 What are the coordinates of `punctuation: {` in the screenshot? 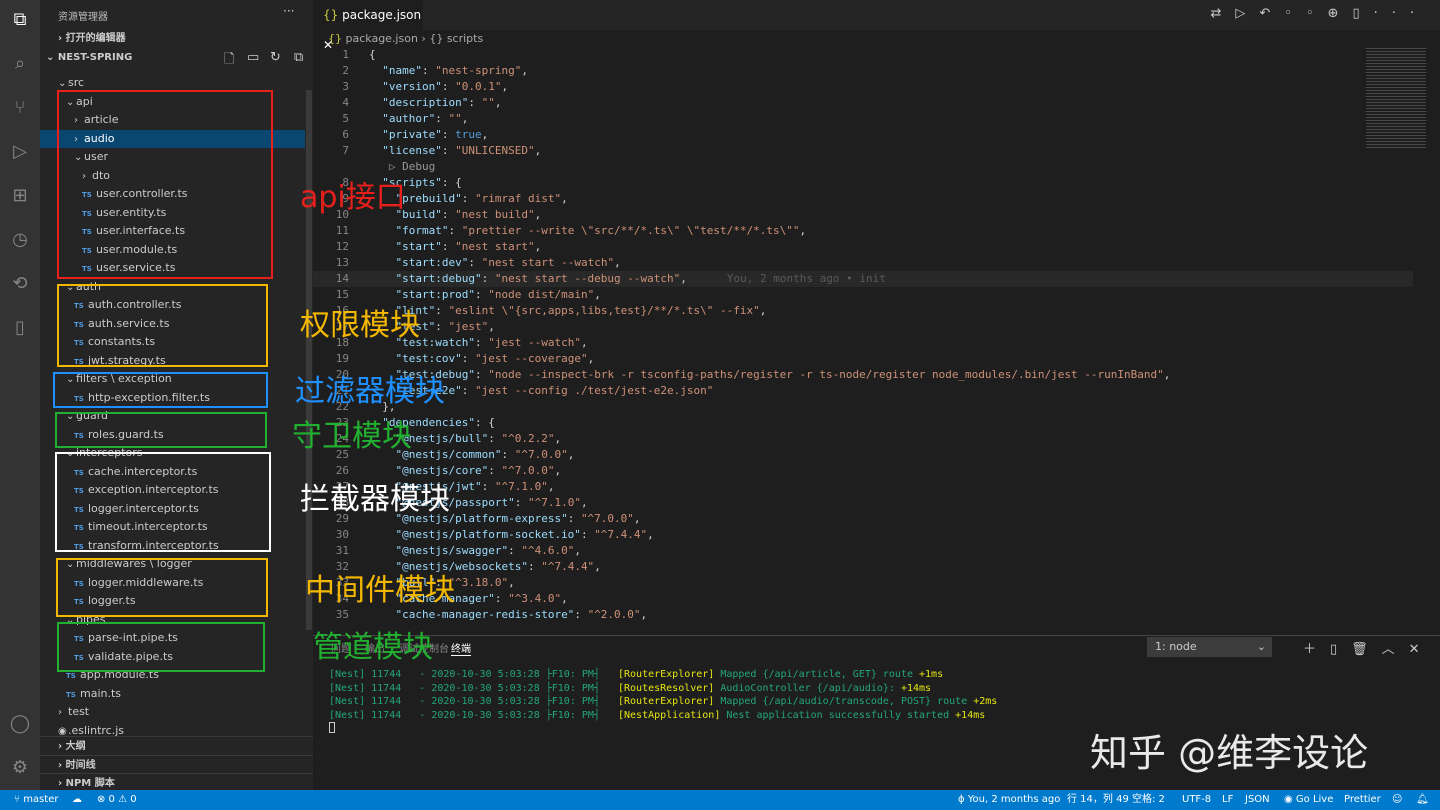 It's located at (372, 54).